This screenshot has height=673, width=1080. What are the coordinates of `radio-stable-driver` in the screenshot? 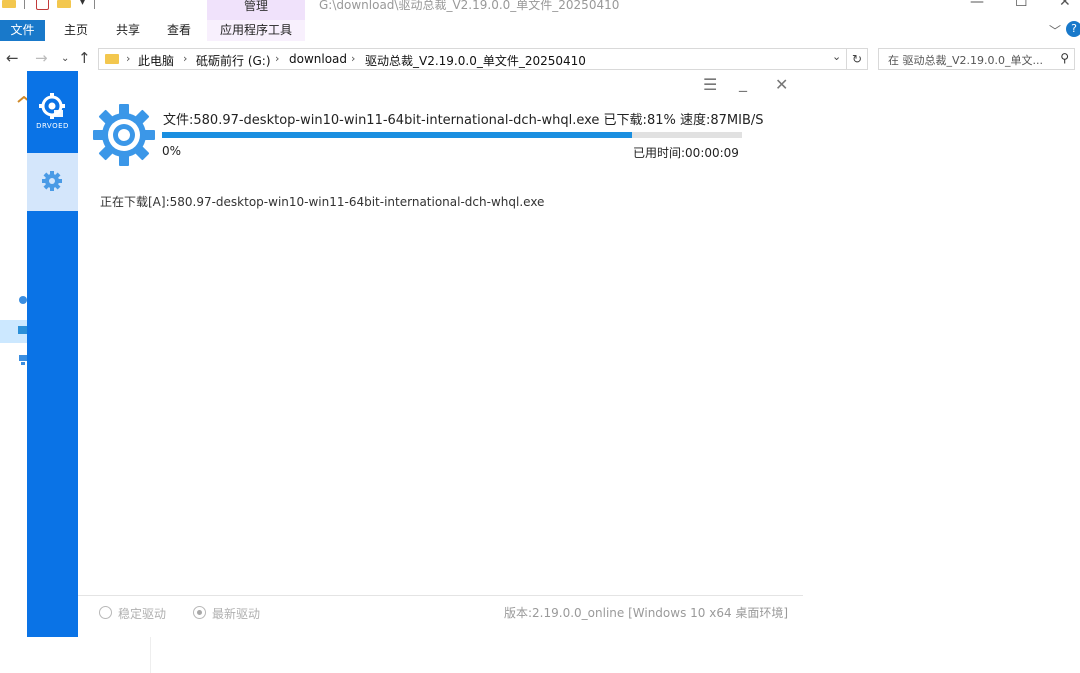 It's located at (105, 612).